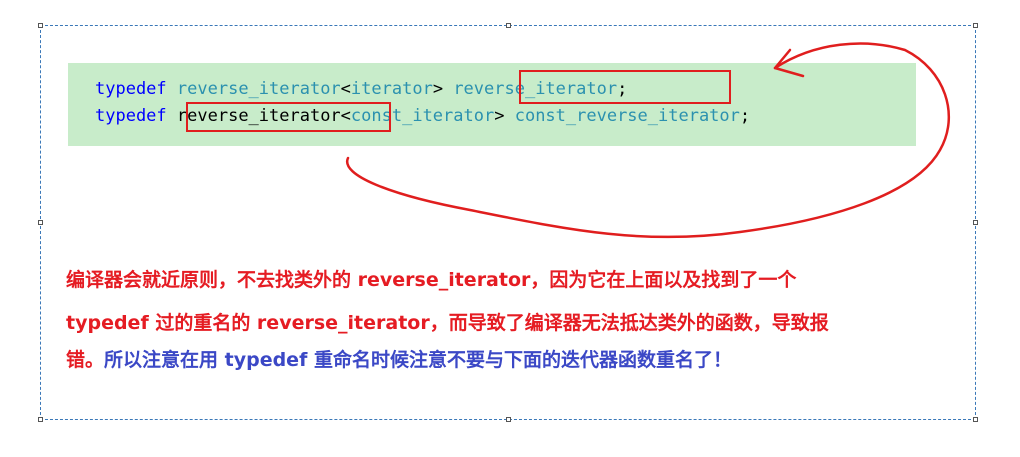 Image resolution: width=1020 pixels, height=457 pixels. Describe the element at coordinates (418, 360) in the screenshot. I see `note-line-3-blue: 所以注意在用 typedef 重命名时候注意不要与下面的迭代器函数重名了！` at that location.